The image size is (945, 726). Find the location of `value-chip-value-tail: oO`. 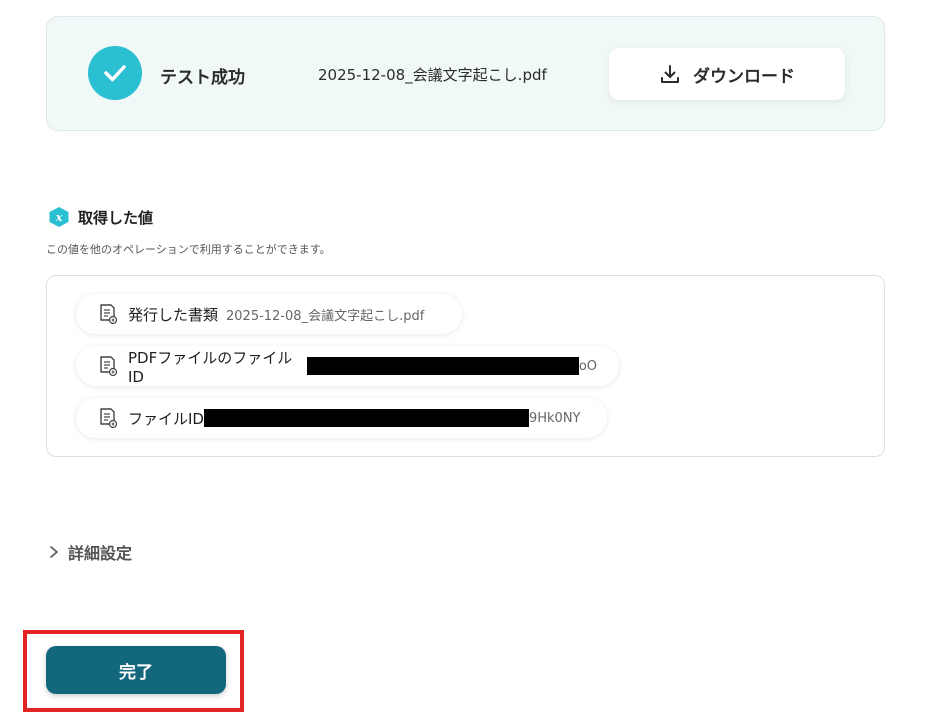

value-chip-value-tail: oO is located at coordinates (587, 366).